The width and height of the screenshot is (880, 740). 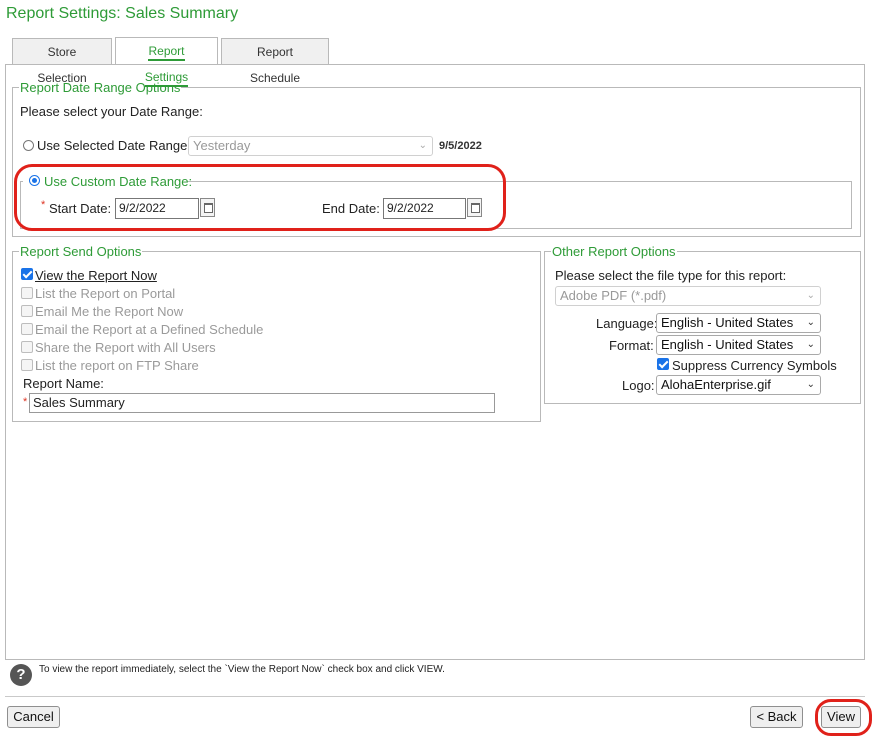 I want to click on language-select: English - United States ⌄, so click(x=738, y=323).